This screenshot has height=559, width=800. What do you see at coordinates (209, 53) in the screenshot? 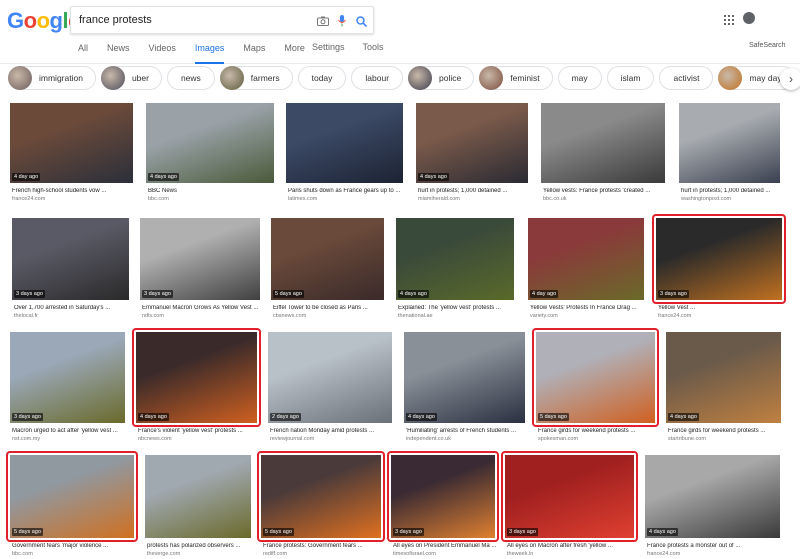
I see `tab-images: Images` at bounding box center [209, 53].